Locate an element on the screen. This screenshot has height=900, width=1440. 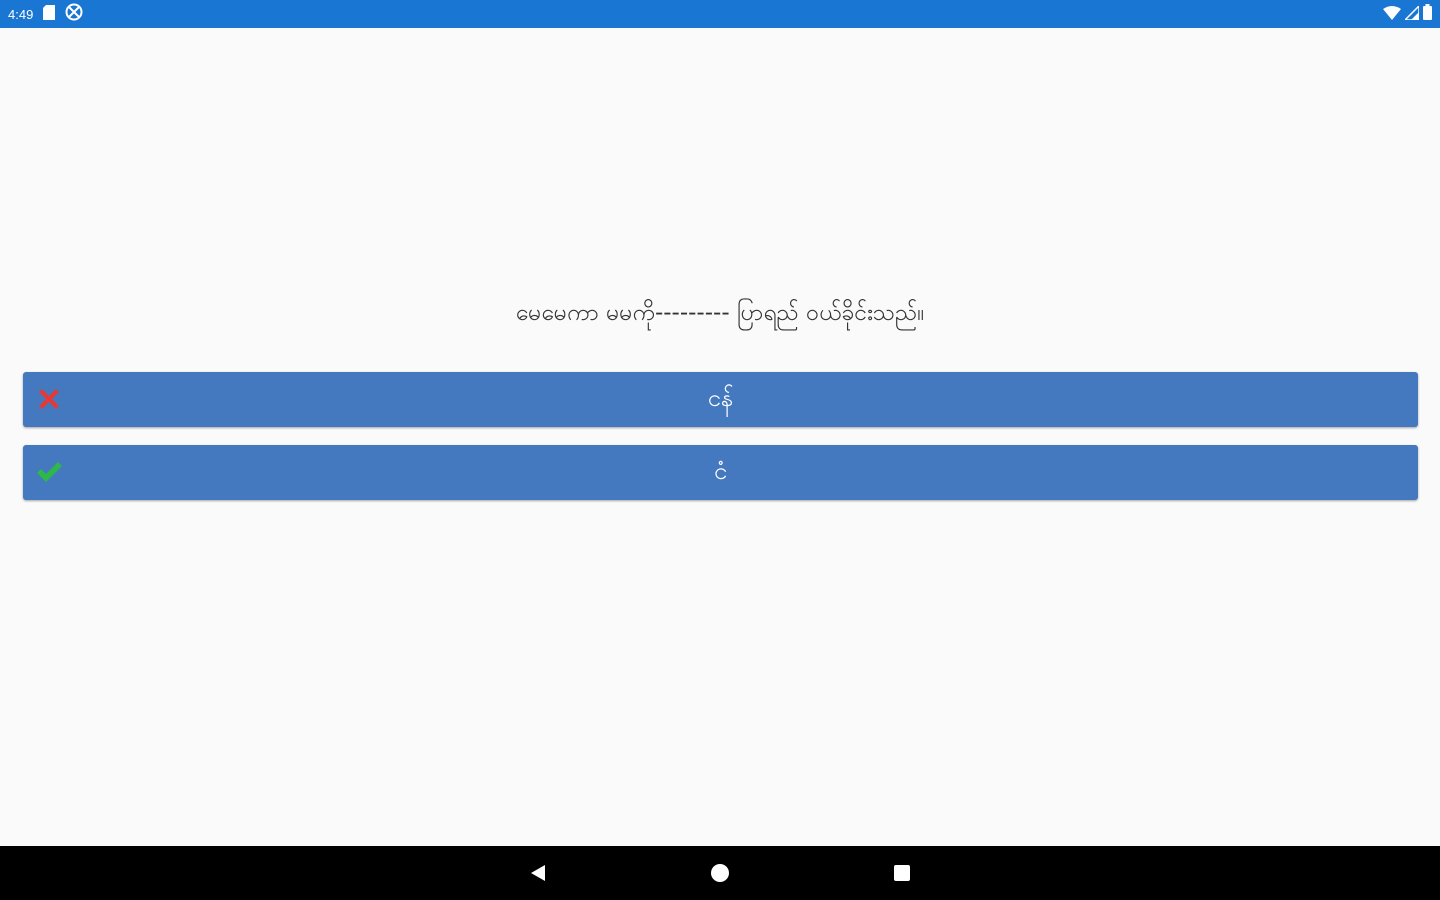
home-icon is located at coordinates (720, 873).